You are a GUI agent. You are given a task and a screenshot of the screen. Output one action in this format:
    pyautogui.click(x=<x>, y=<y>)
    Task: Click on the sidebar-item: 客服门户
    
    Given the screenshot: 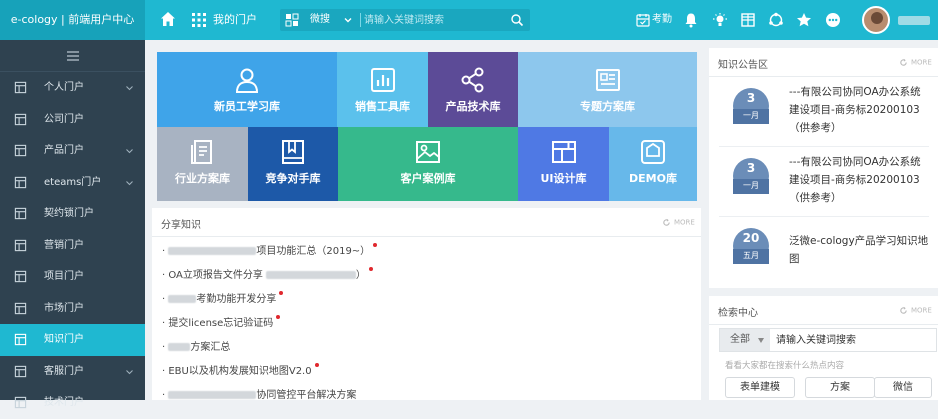 What is the action you would take?
    pyautogui.click(x=72, y=372)
    